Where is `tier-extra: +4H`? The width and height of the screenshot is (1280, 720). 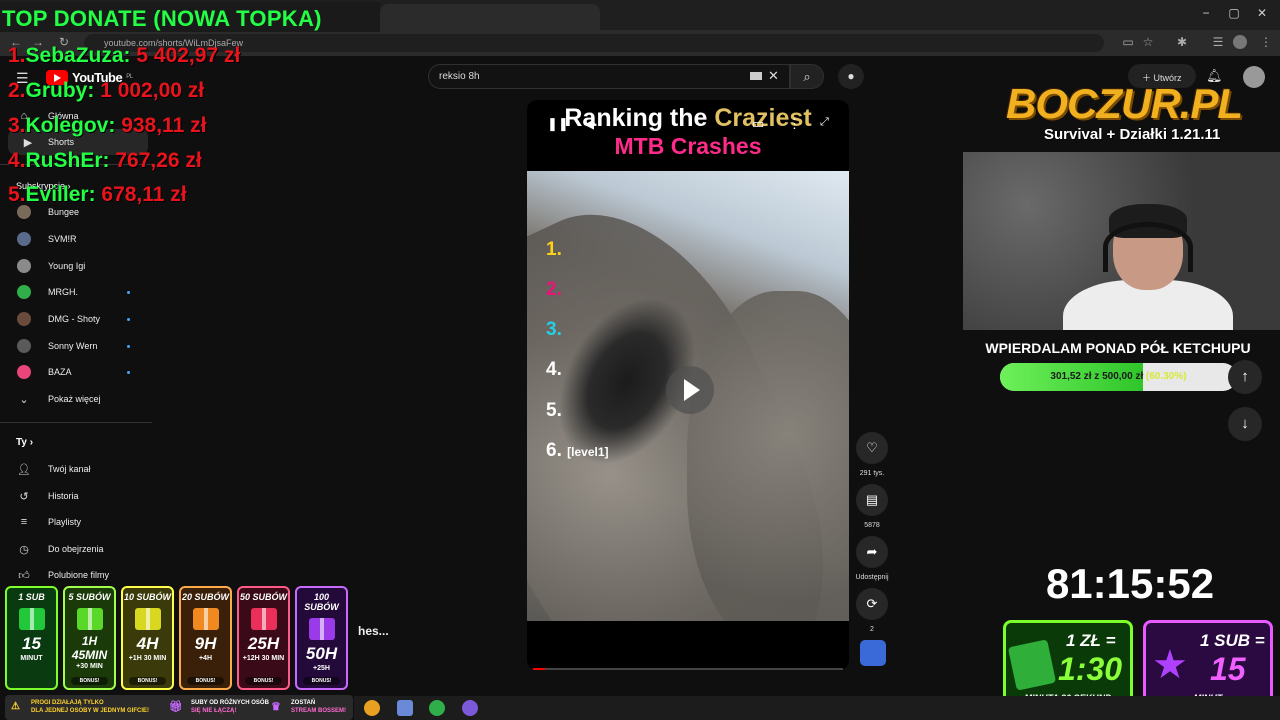
tier-extra: +4H is located at coordinates (205, 658).